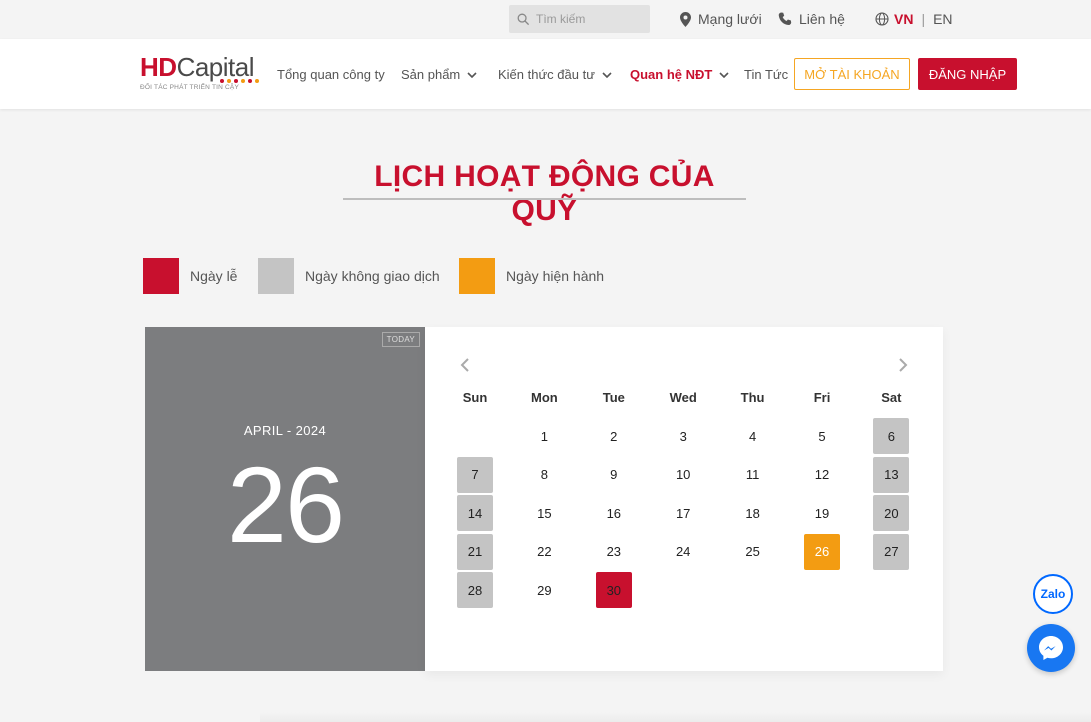  What do you see at coordinates (683, 513) in the screenshot?
I see `calendar-day: 17` at bounding box center [683, 513].